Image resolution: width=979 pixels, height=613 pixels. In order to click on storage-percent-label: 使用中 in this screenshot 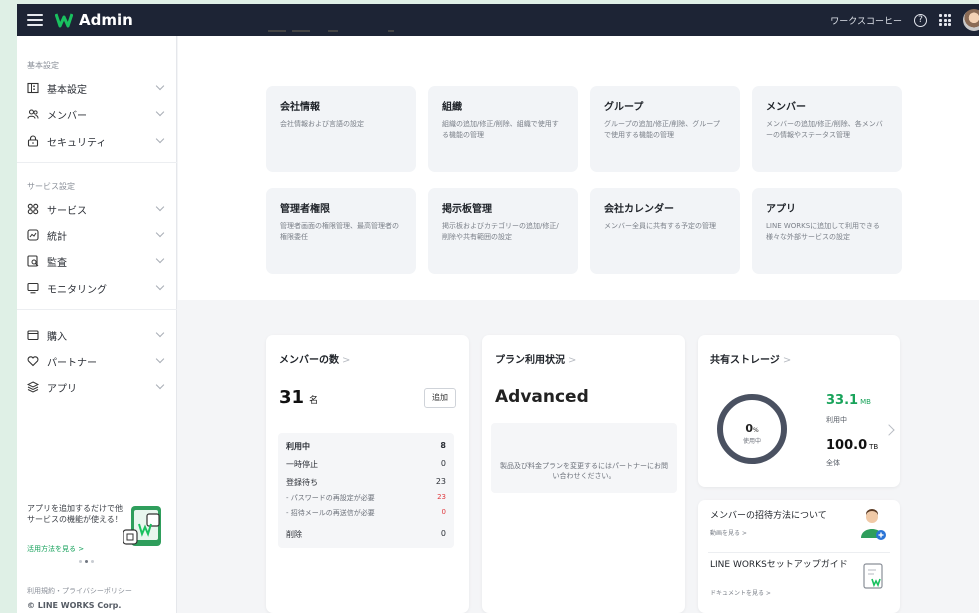, I will do `click(751, 441)`.